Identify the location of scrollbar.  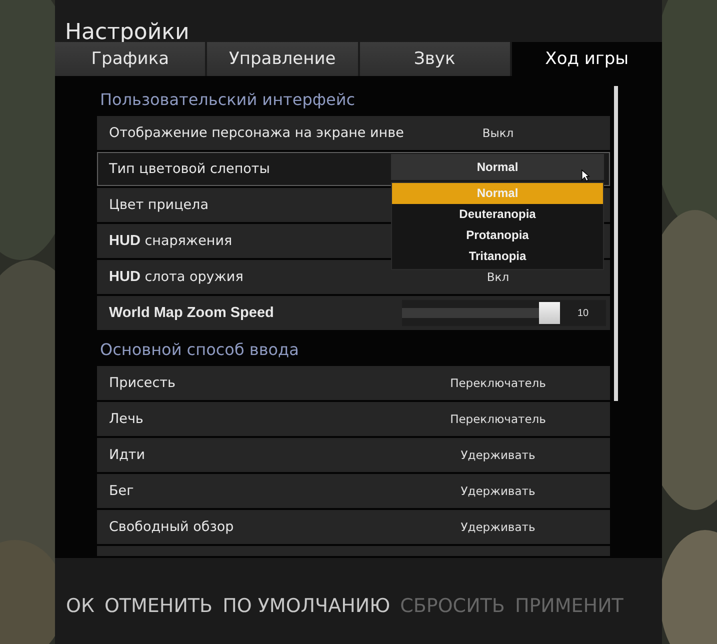
(616, 243).